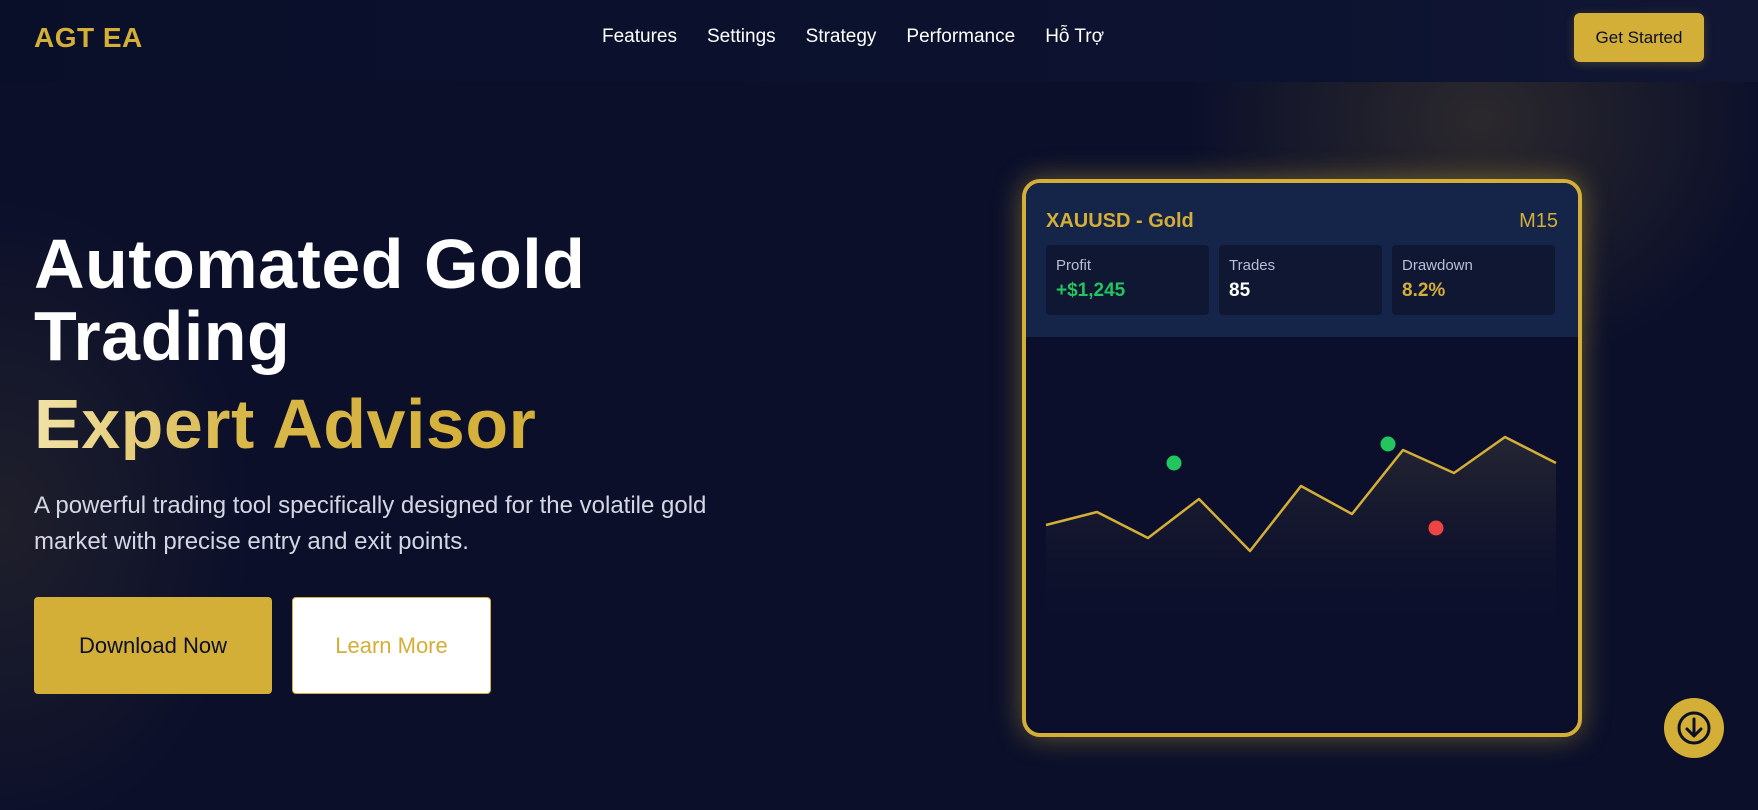 This screenshot has height=810, width=1758. What do you see at coordinates (1436, 528) in the screenshot?
I see `sell-signal-marker` at bounding box center [1436, 528].